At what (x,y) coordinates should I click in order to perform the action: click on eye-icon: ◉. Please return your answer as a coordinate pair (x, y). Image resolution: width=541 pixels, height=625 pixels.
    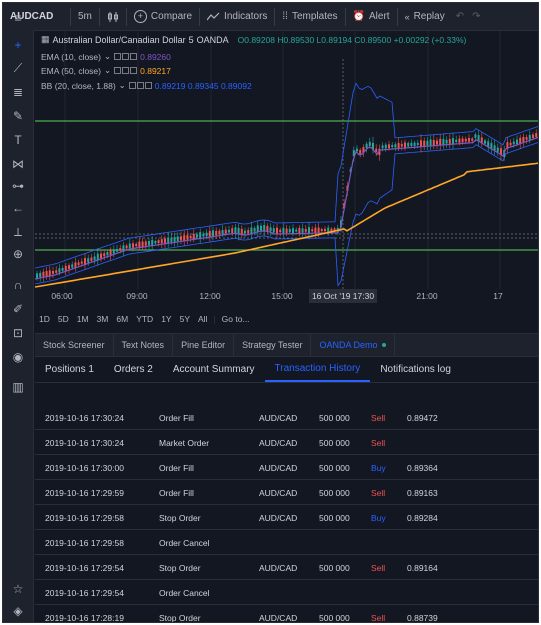
    Looking at the image, I should click on (18, 357).